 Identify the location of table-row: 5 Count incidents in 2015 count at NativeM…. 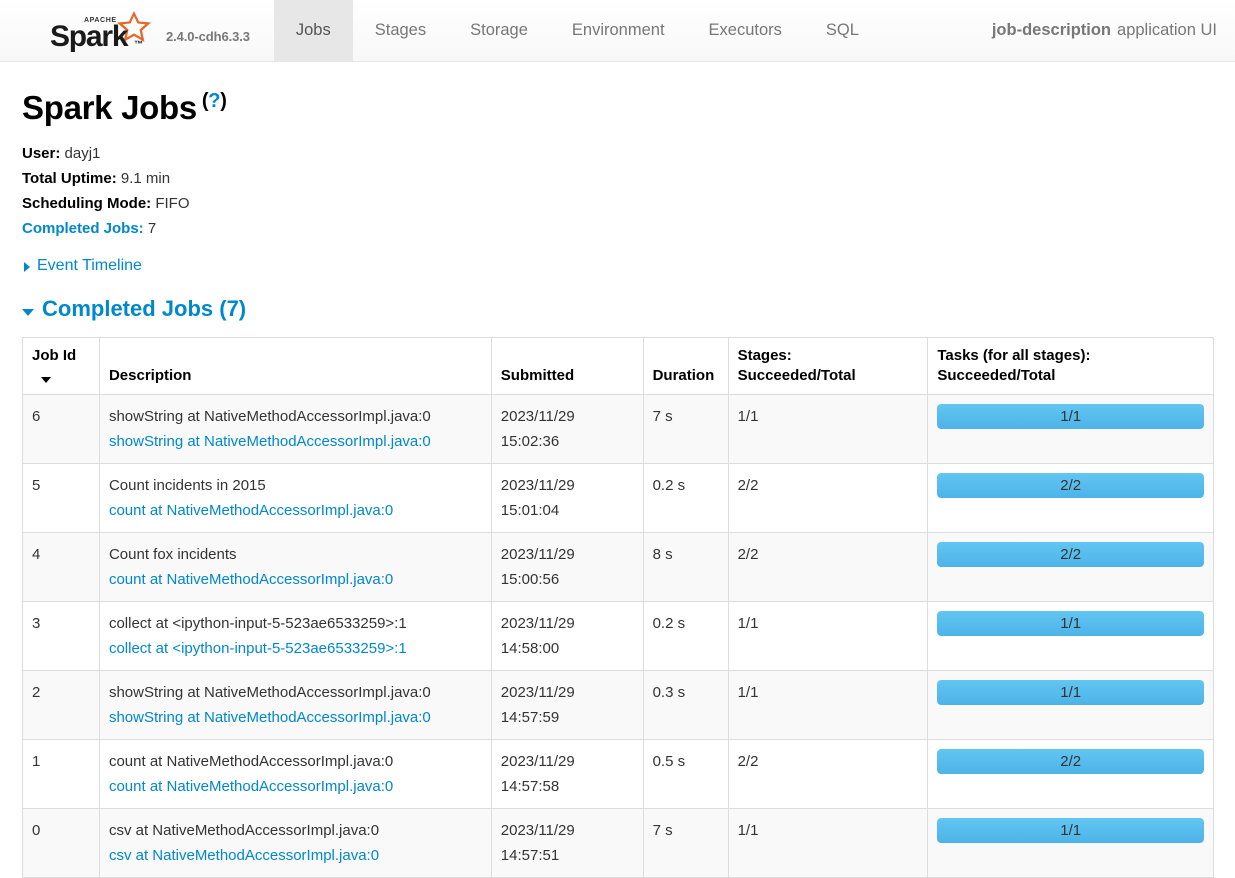
(618, 497).